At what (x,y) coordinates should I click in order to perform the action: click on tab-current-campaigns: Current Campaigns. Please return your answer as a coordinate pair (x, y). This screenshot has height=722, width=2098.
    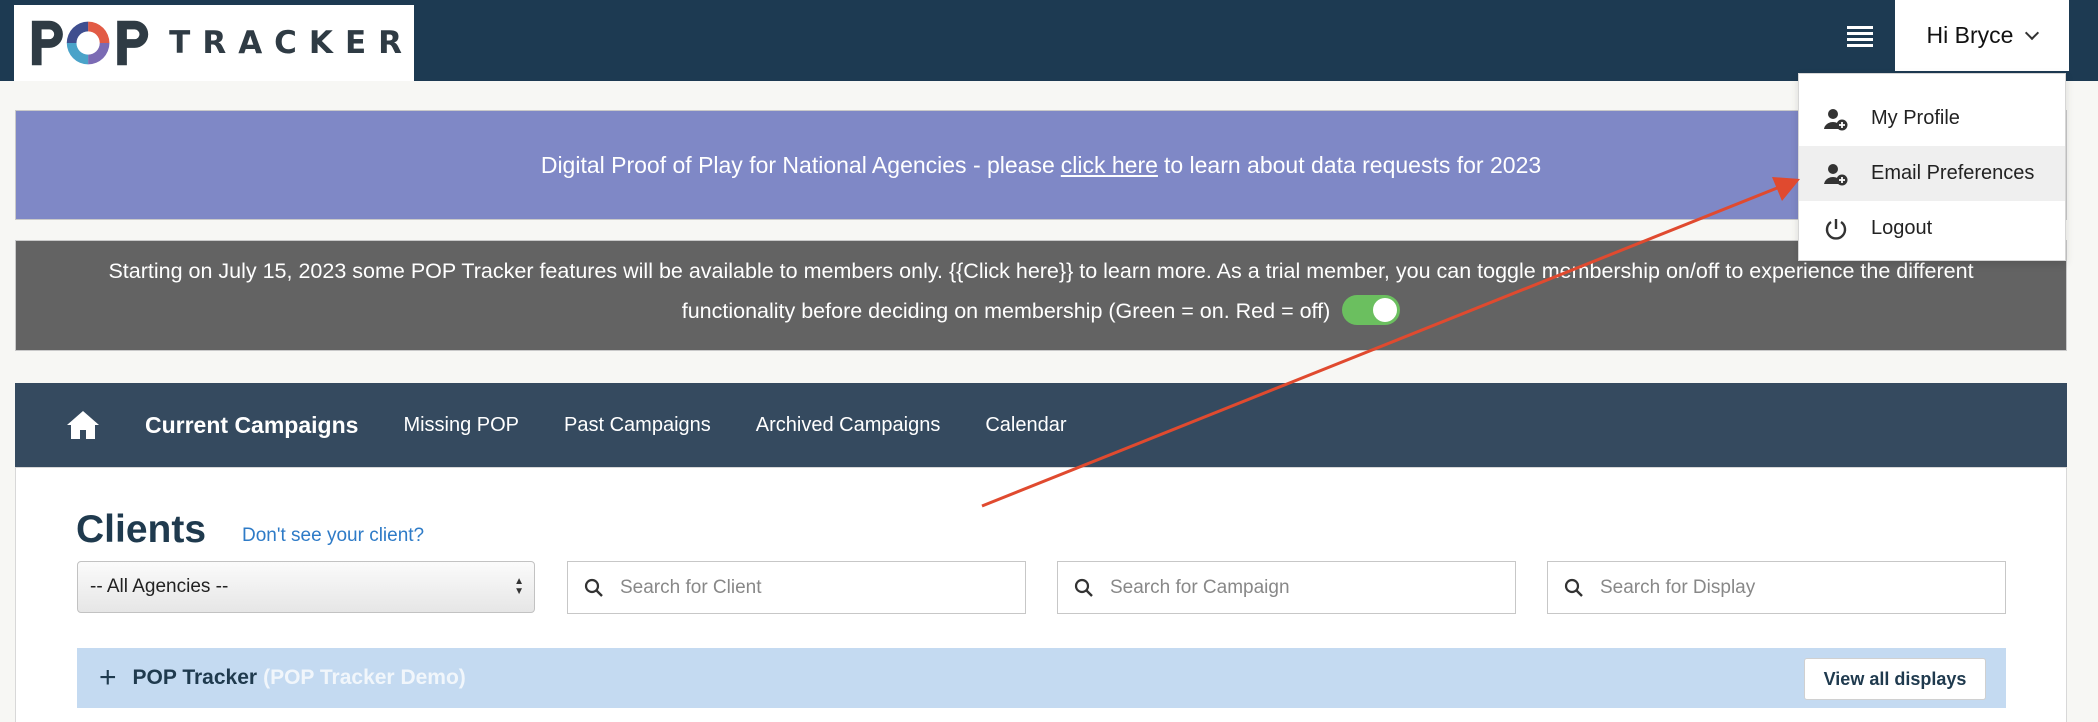
    Looking at the image, I should click on (251, 425).